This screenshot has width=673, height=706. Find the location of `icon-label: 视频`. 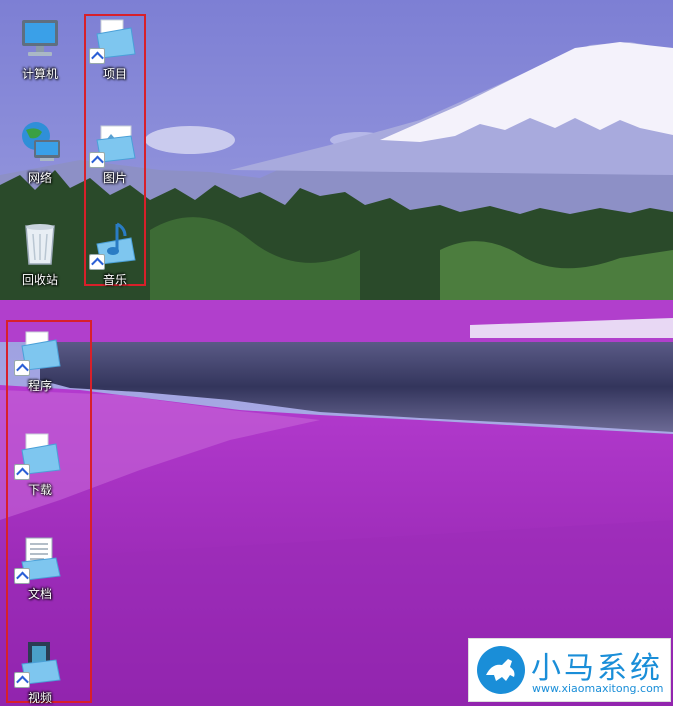

icon-label: 视频 is located at coordinates (39, 698).